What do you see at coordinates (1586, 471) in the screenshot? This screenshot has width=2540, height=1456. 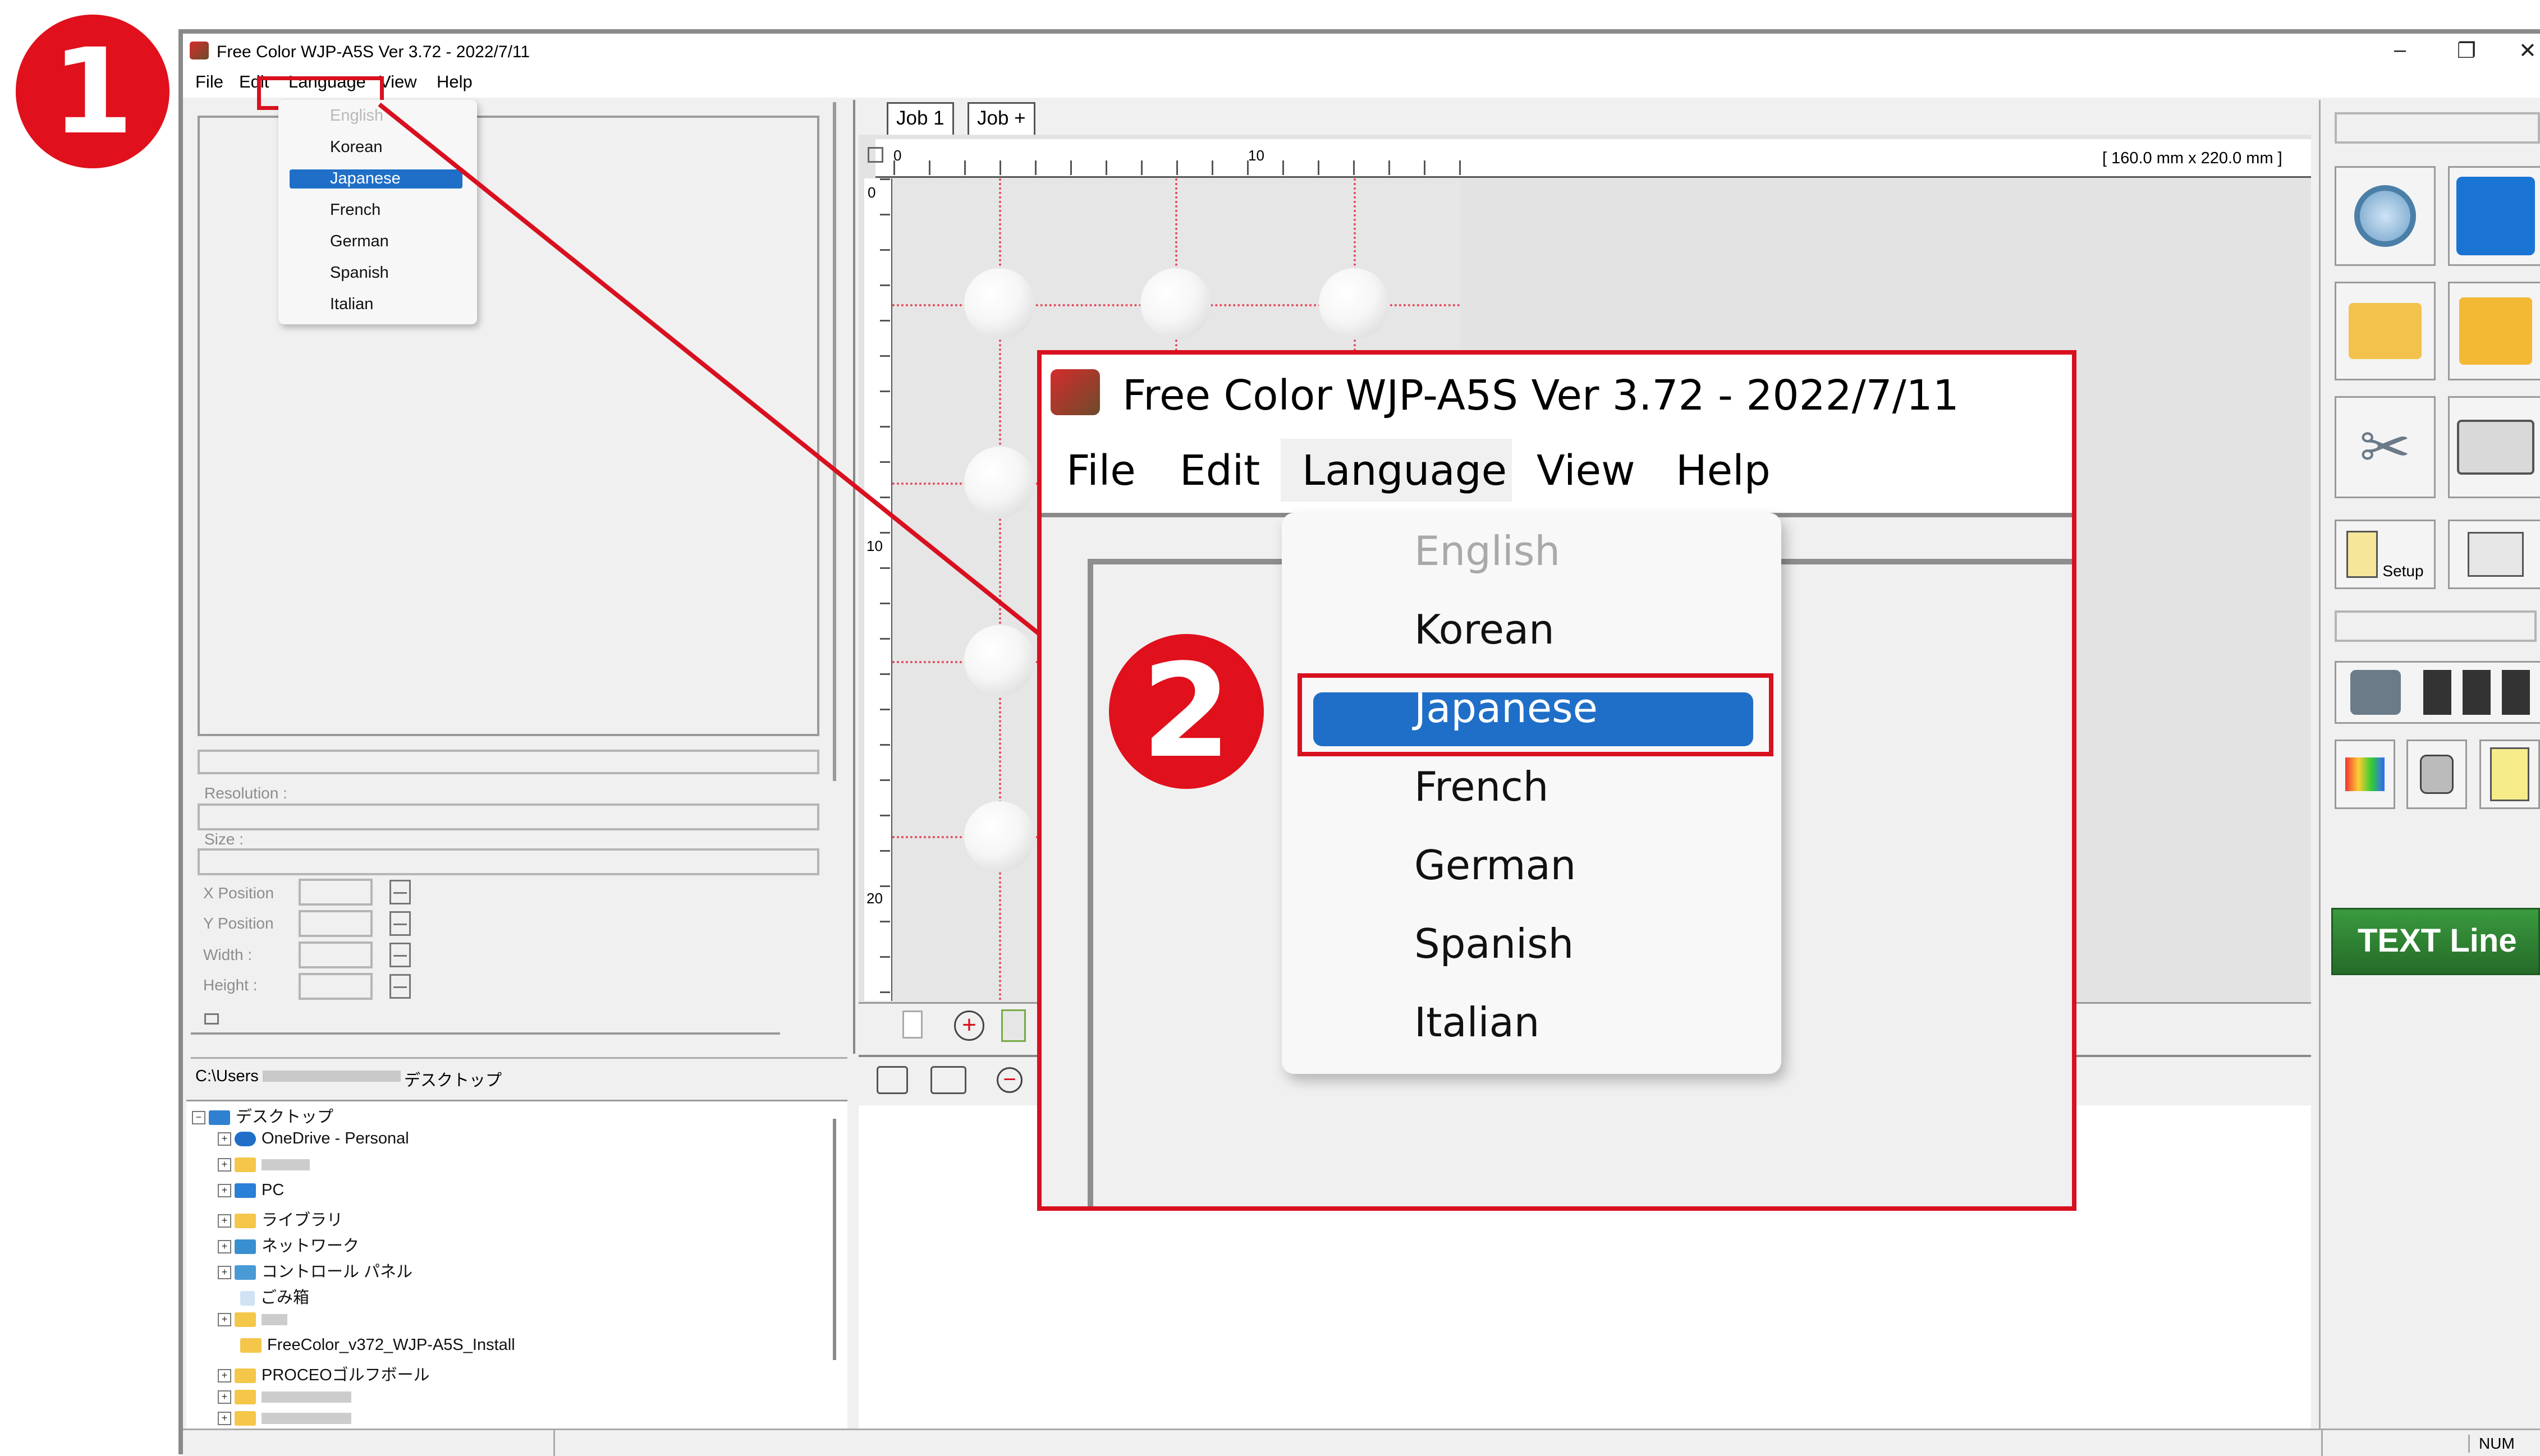 I see `zoom-menu-view: View` at bounding box center [1586, 471].